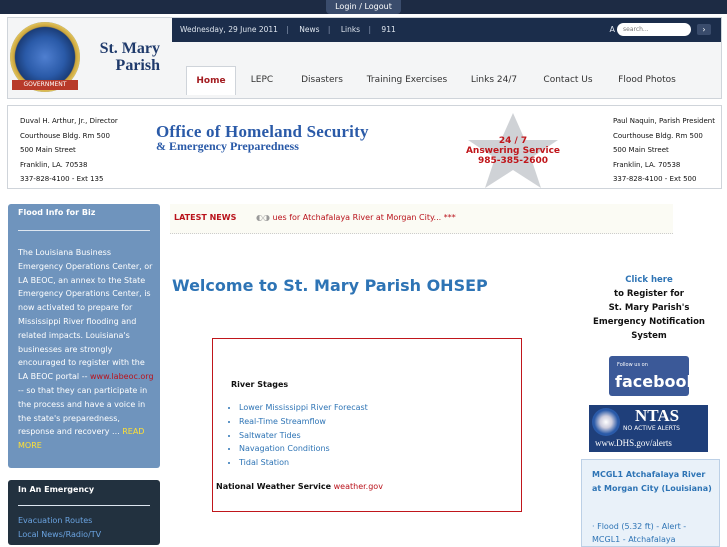 The image size is (727, 547). What do you see at coordinates (388, 29) in the screenshot?
I see `top-link-911: 911` at bounding box center [388, 29].